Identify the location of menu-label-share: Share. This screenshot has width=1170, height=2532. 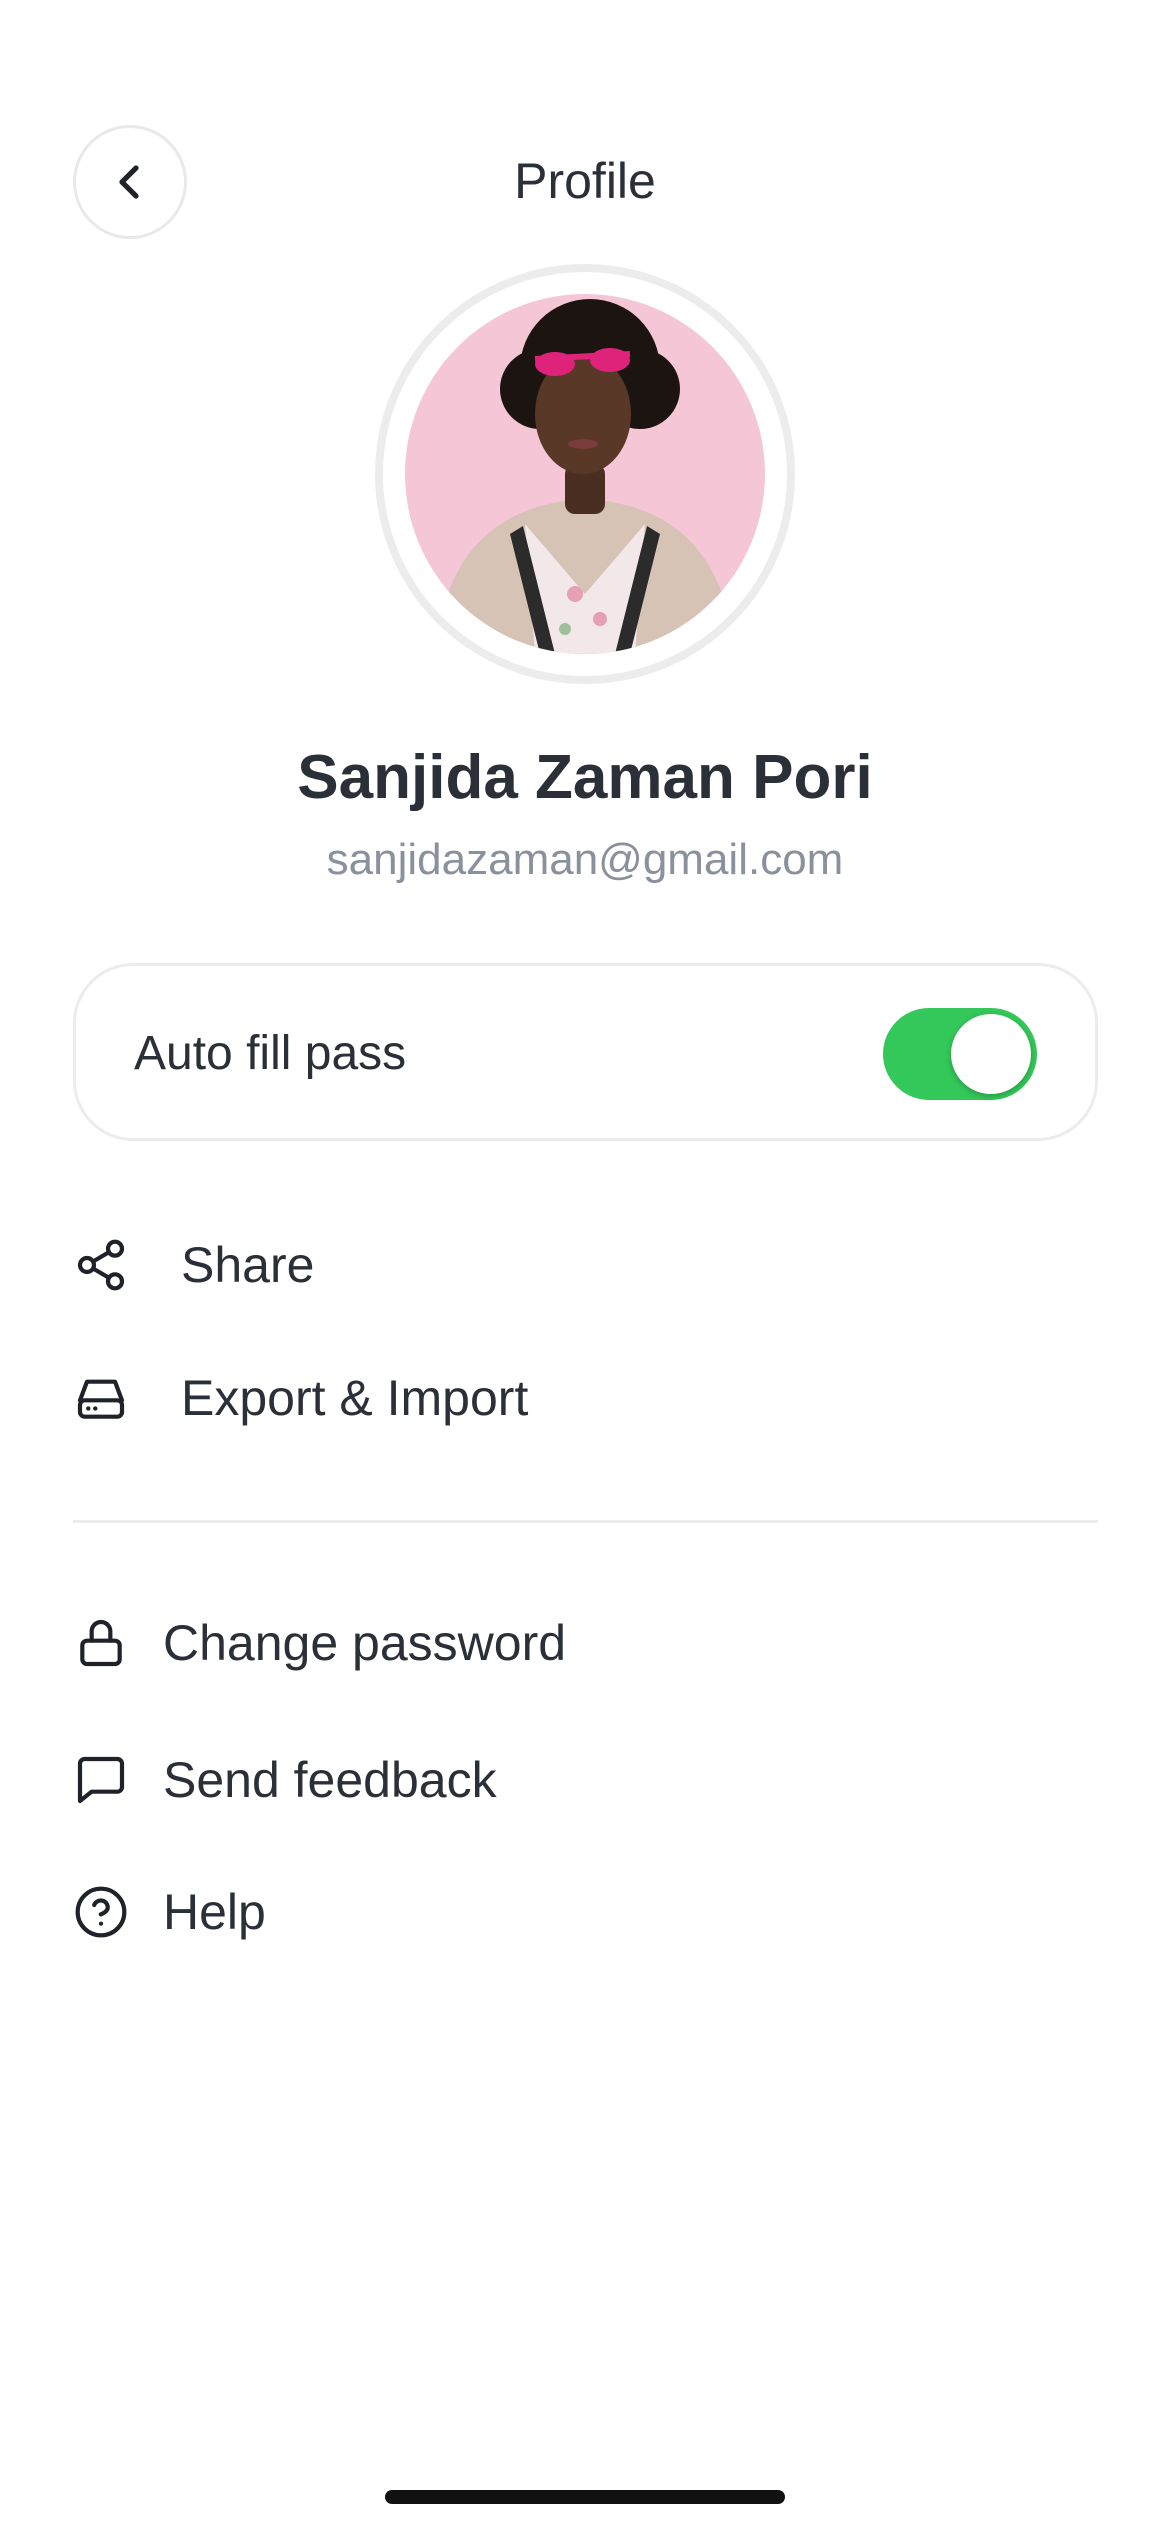
(248, 1265).